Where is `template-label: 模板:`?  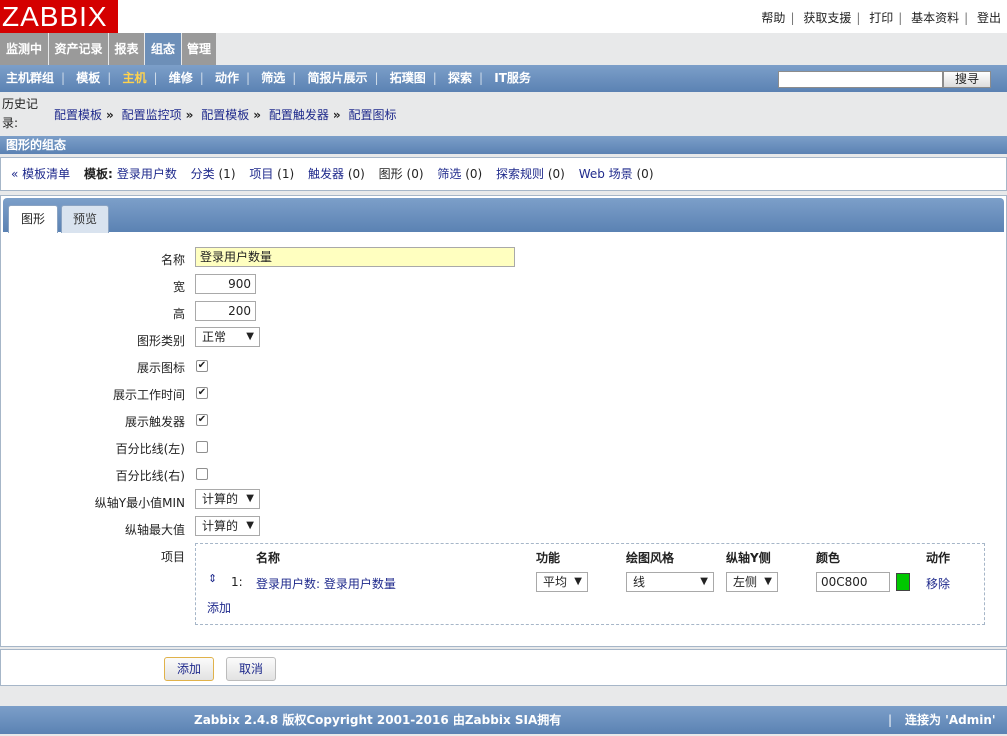 template-label: 模板: is located at coordinates (98, 174).